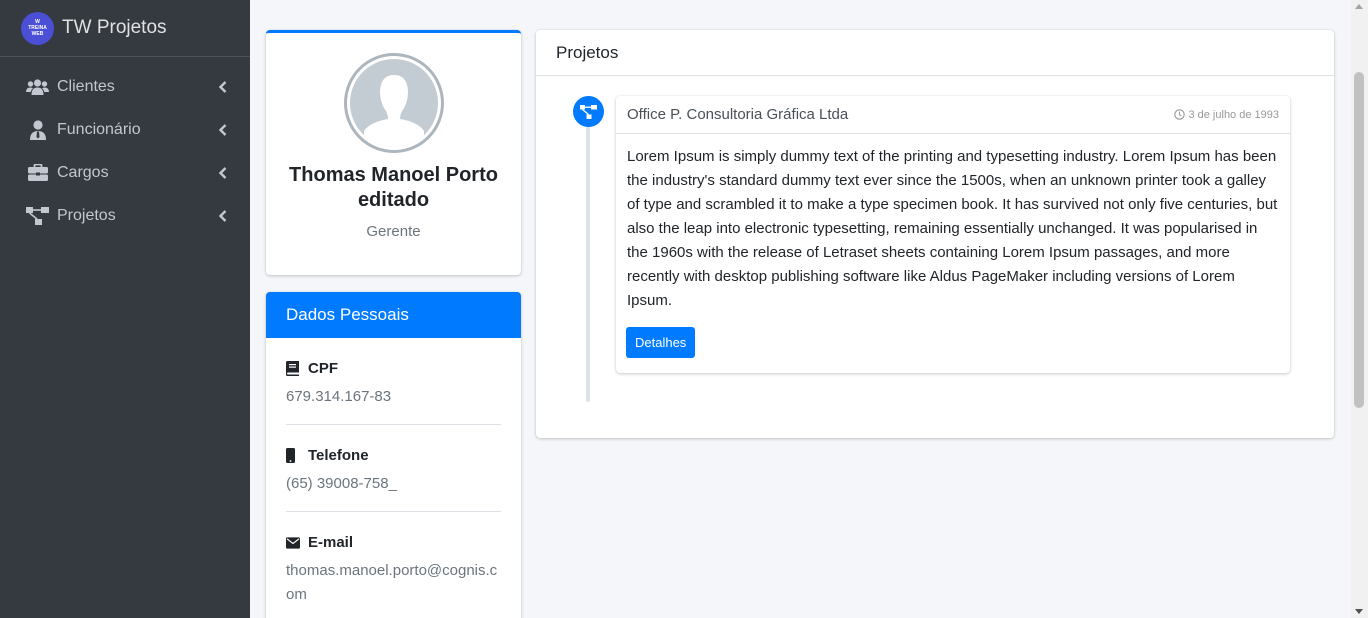  I want to click on field-value: (65) 39008-758_, so click(341, 483).